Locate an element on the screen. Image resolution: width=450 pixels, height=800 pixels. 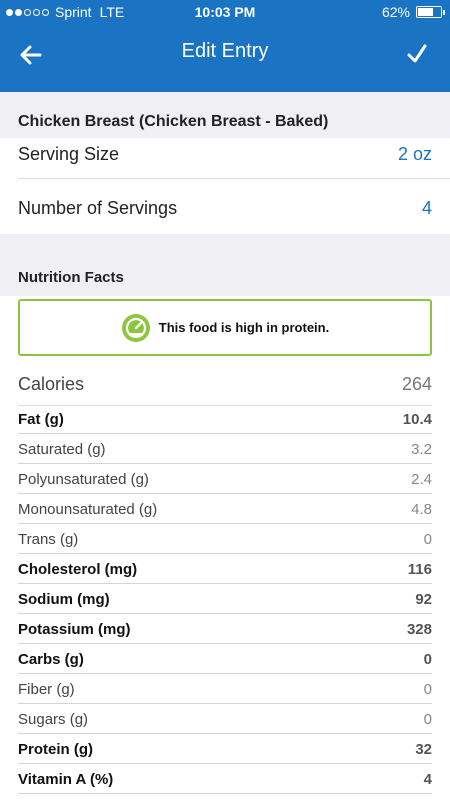
nutrient-label: Polyunsaturated (g) is located at coordinates (83, 479).